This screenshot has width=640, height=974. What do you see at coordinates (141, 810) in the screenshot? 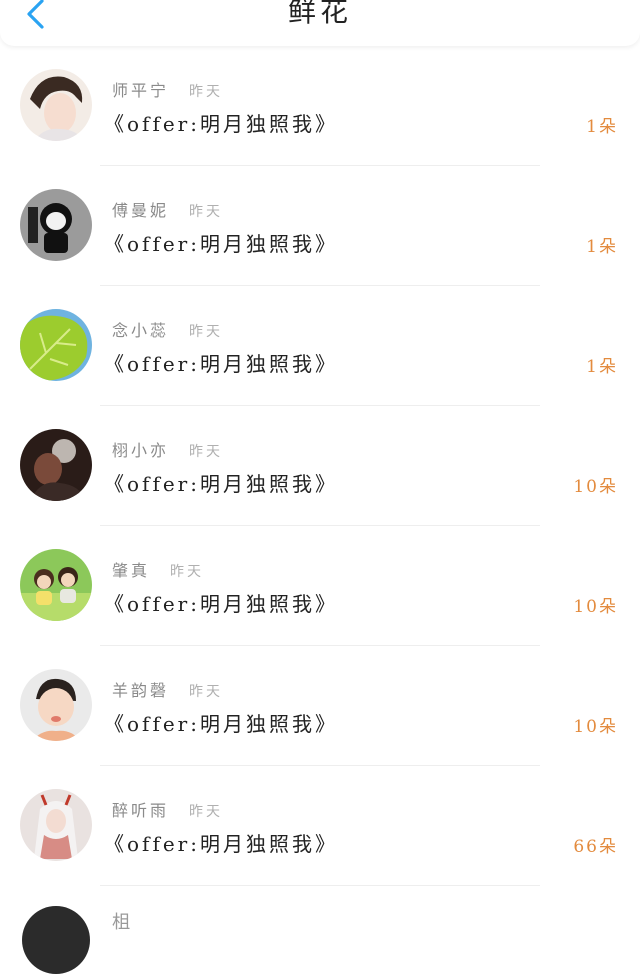
I see `user-name: 醉听雨` at bounding box center [141, 810].